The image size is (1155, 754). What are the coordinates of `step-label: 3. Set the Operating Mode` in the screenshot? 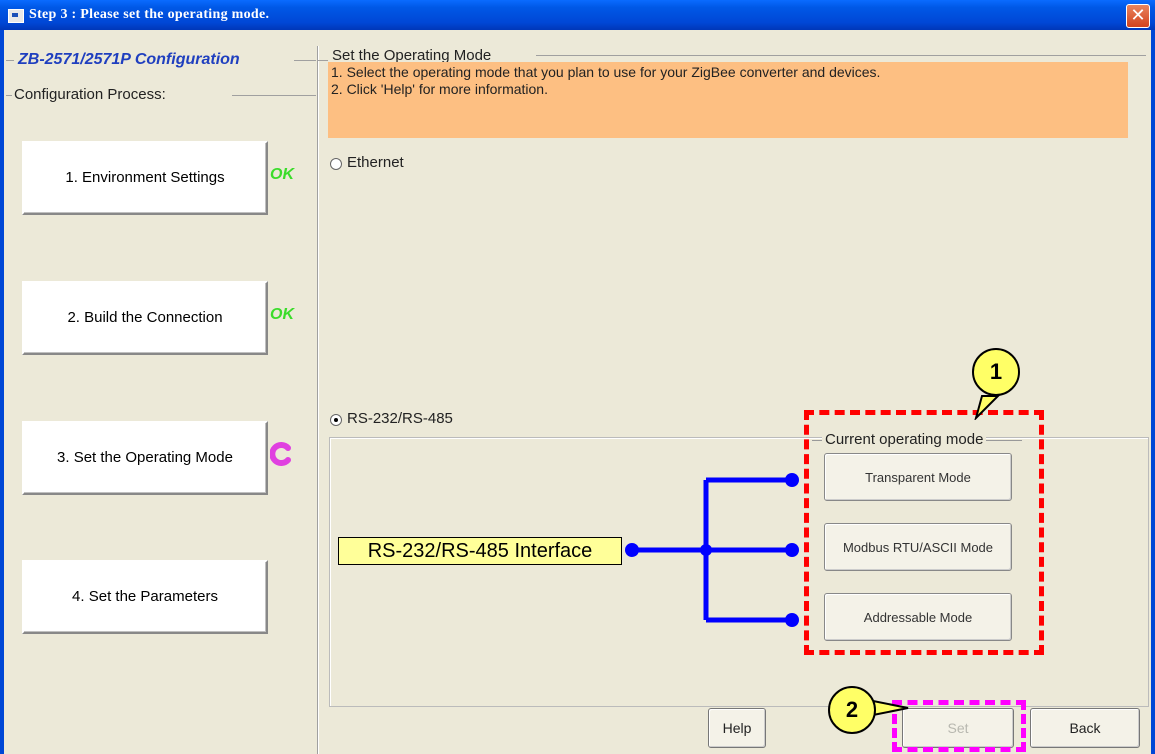 It's located at (145, 457).